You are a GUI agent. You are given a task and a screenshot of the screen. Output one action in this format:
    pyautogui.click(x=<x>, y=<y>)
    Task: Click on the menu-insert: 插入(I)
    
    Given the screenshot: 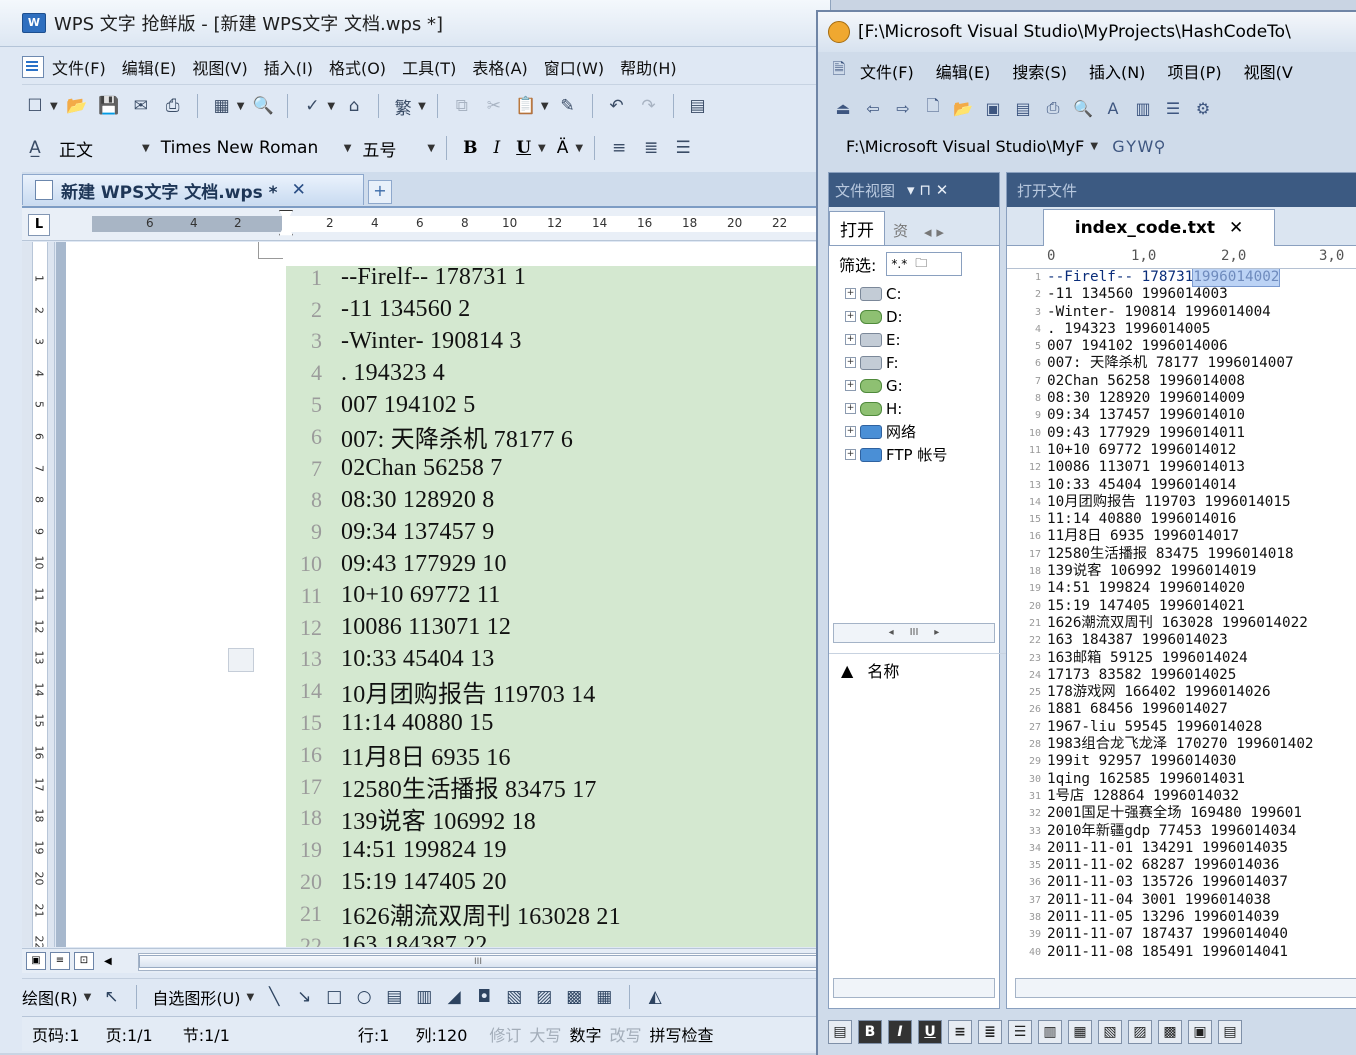 What is the action you would take?
    pyautogui.click(x=288, y=67)
    